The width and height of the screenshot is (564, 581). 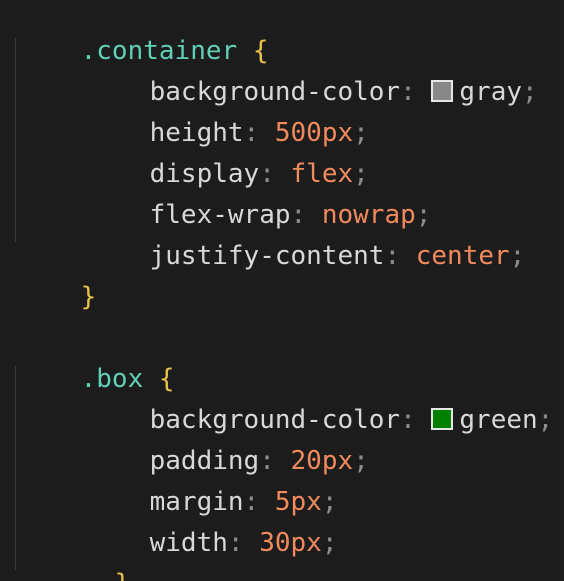 I want to click on code-line-decl: height: 500px;, so click(x=228, y=115).